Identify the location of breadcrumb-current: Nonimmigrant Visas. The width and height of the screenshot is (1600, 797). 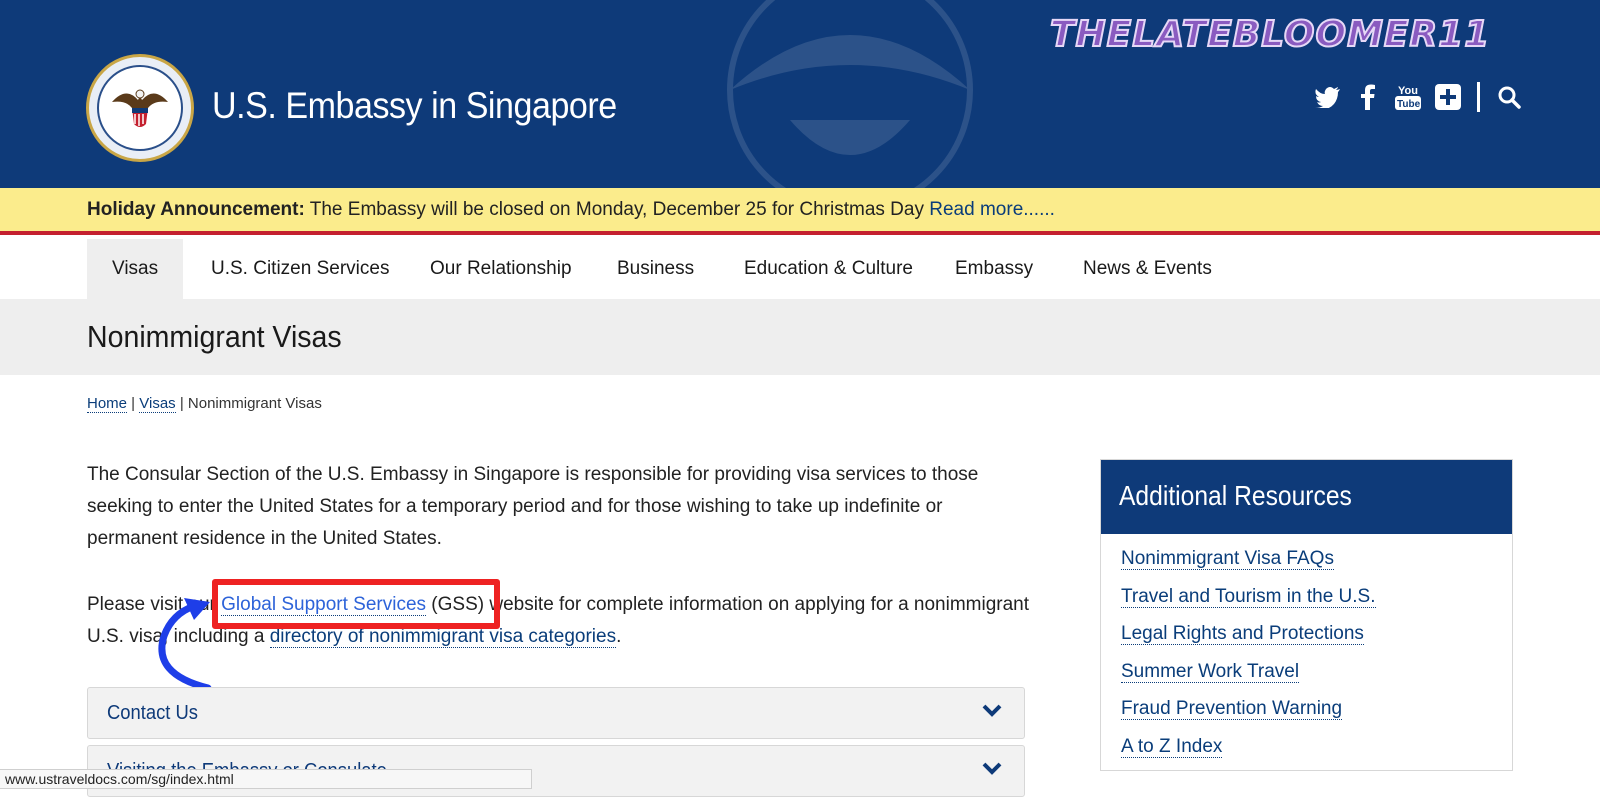
(254, 403).